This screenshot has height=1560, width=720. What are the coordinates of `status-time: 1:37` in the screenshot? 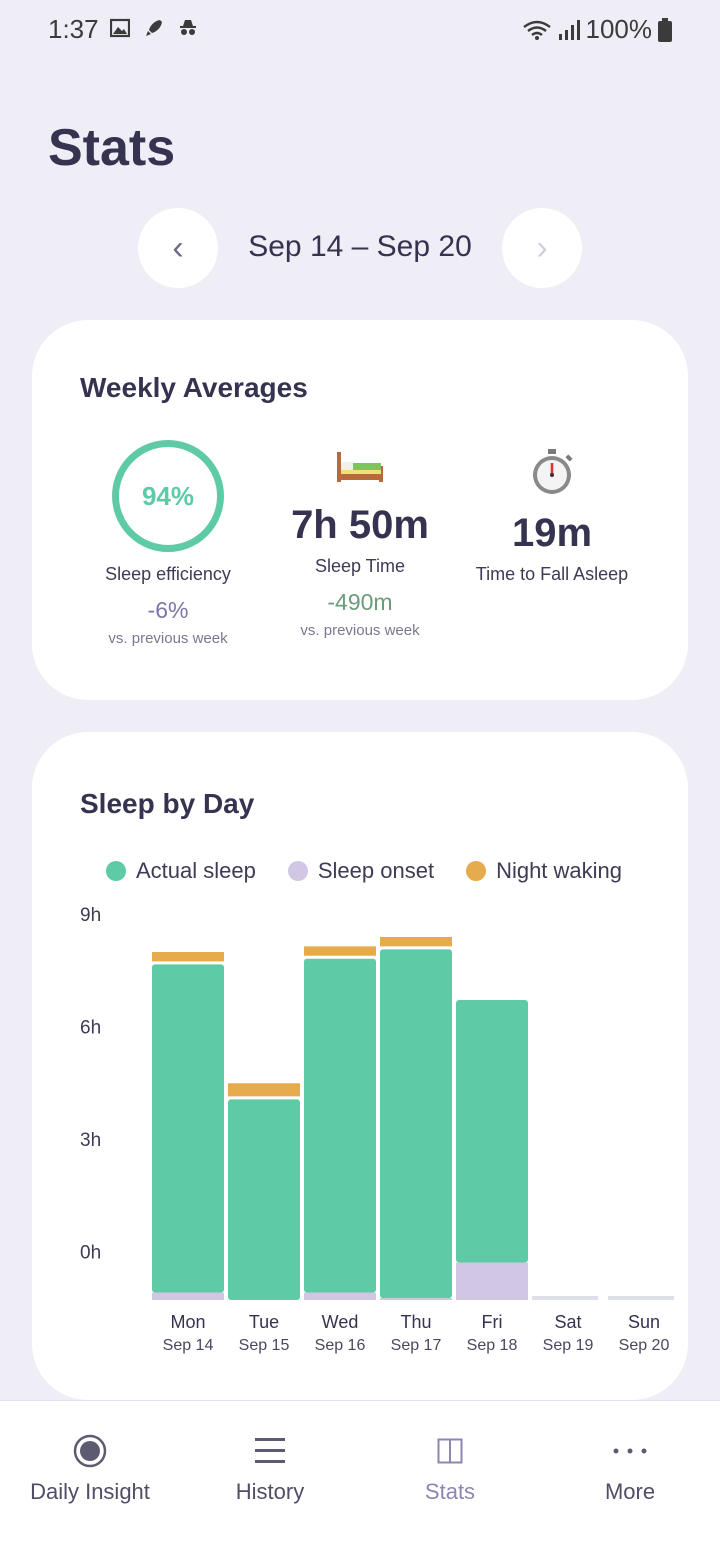 It's located at (73, 29).